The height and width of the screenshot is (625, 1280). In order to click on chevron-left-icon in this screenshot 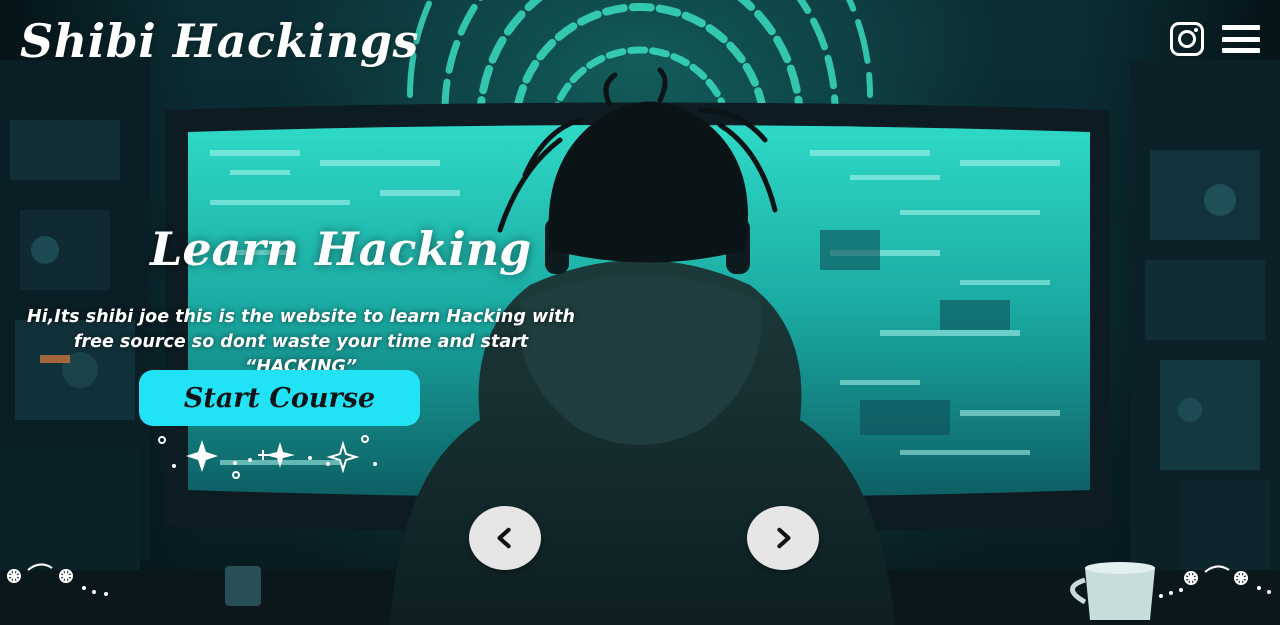, I will do `click(504, 538)`.